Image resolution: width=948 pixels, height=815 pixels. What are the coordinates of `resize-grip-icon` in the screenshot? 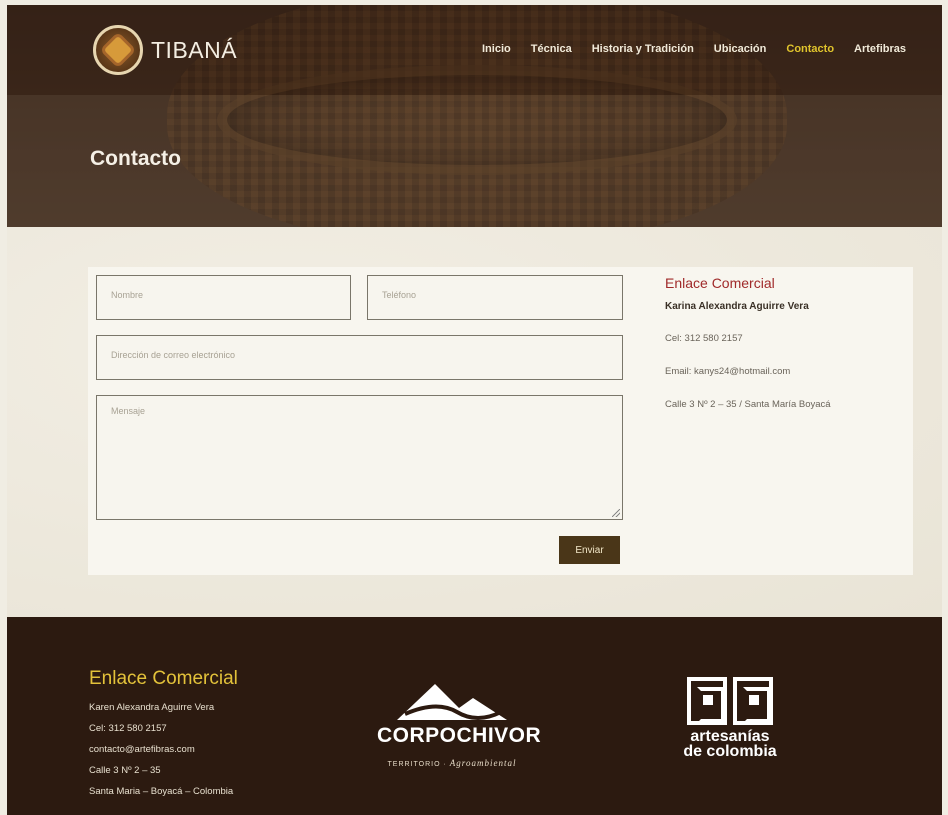 It's located at (616, 513).